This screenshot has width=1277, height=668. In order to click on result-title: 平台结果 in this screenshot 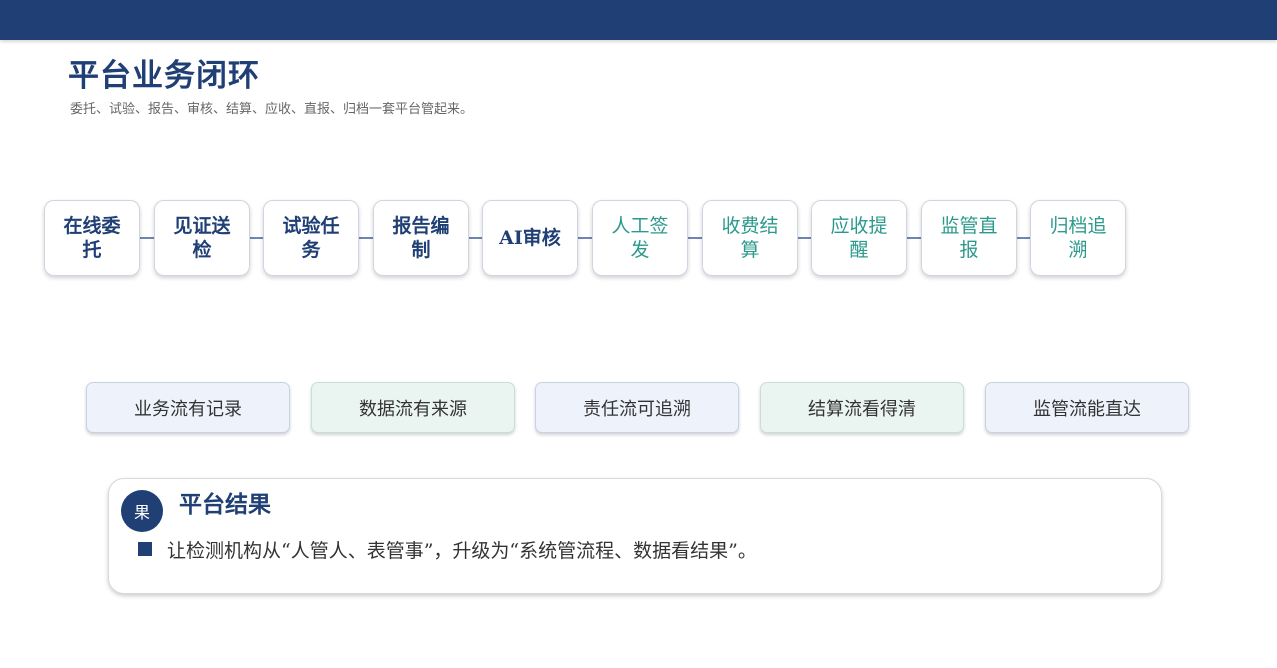, I will do `click(225, 504)`.